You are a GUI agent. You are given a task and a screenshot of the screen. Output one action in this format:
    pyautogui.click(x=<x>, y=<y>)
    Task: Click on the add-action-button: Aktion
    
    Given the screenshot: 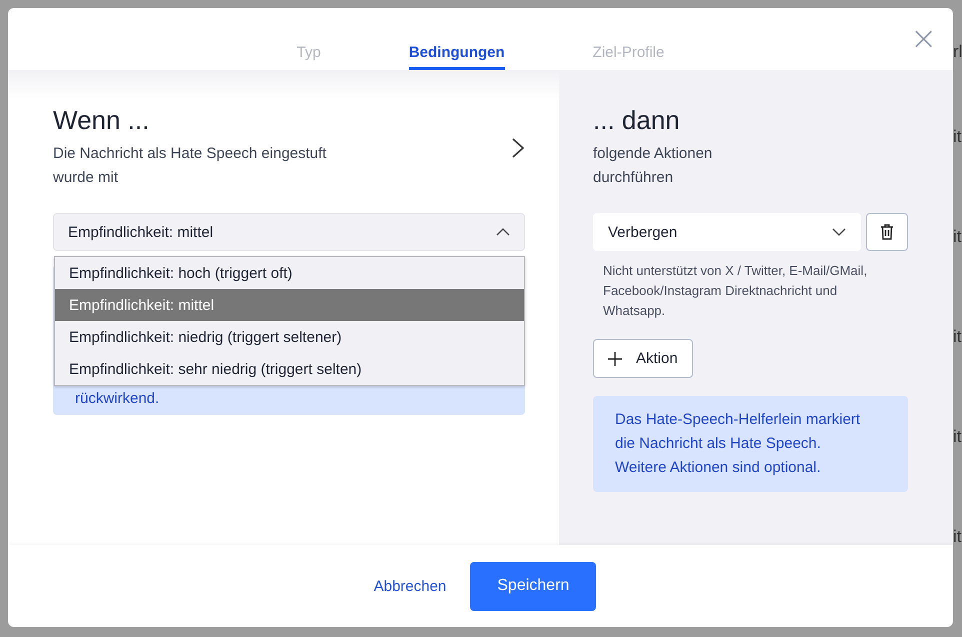 What is the action you would take?
    pyautogui.click(x=643, y=358)
    